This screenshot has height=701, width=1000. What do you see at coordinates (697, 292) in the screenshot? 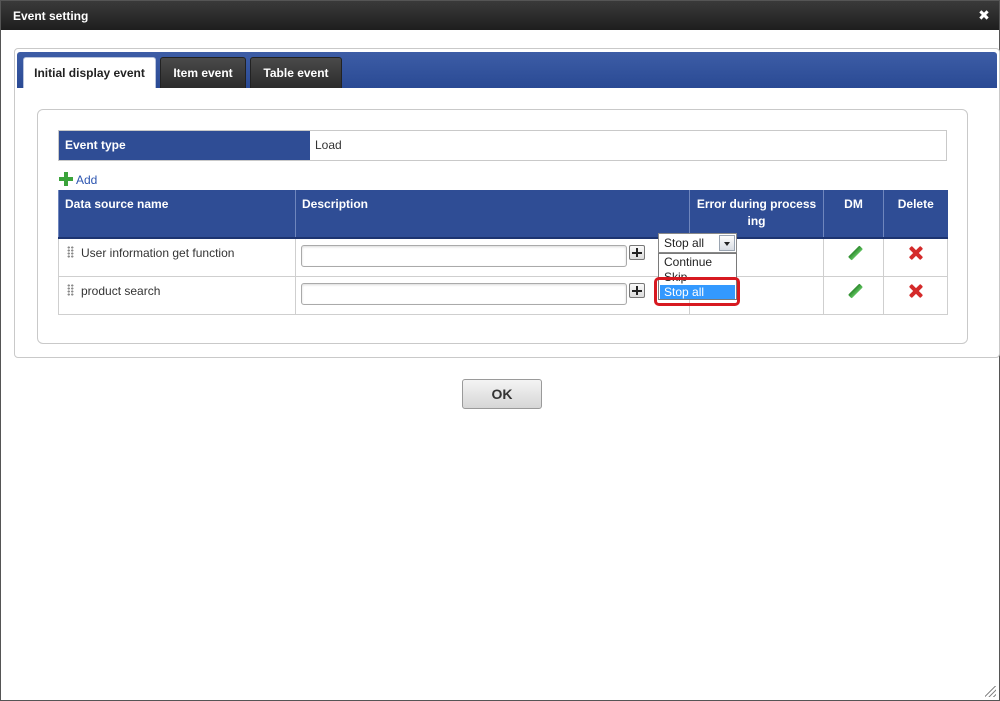
I see `dropdown-option-stop-all: Stop all` at bounding box center [697, 292].